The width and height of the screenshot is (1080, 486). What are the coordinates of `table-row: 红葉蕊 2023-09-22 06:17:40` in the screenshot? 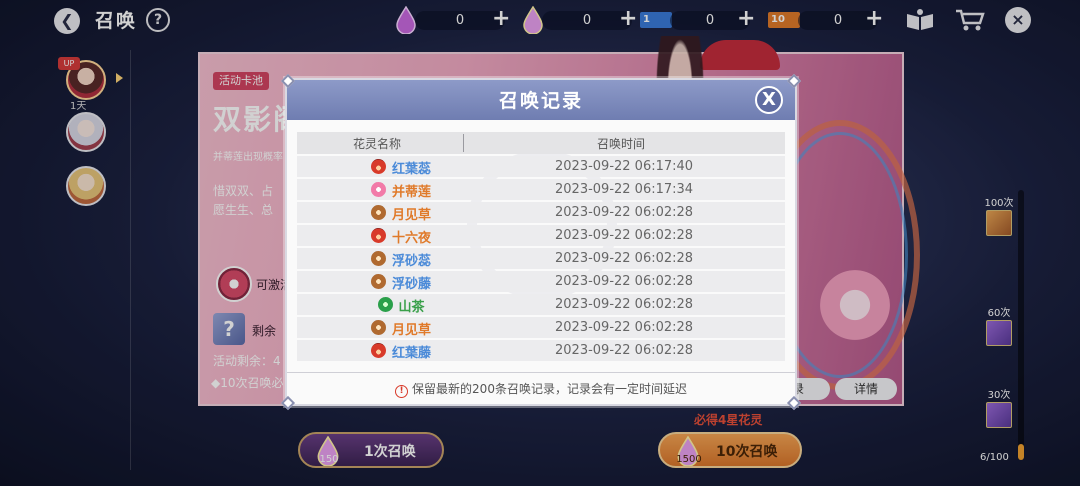 It's located at (541, 166).